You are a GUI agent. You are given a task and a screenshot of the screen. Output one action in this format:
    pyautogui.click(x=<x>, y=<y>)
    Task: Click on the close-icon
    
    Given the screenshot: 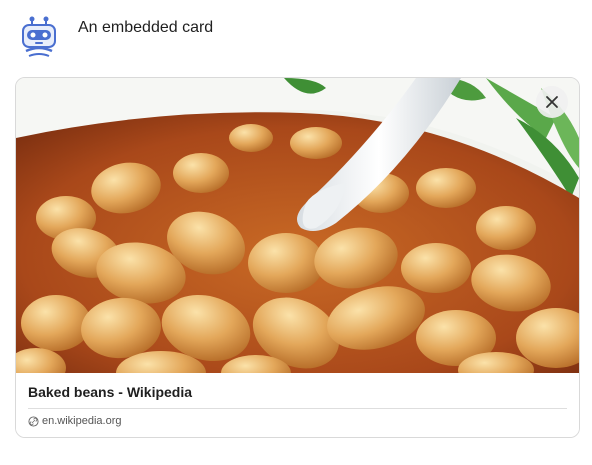 What is the action you would take?
    pyautogui.click(x=552, y=102)
    